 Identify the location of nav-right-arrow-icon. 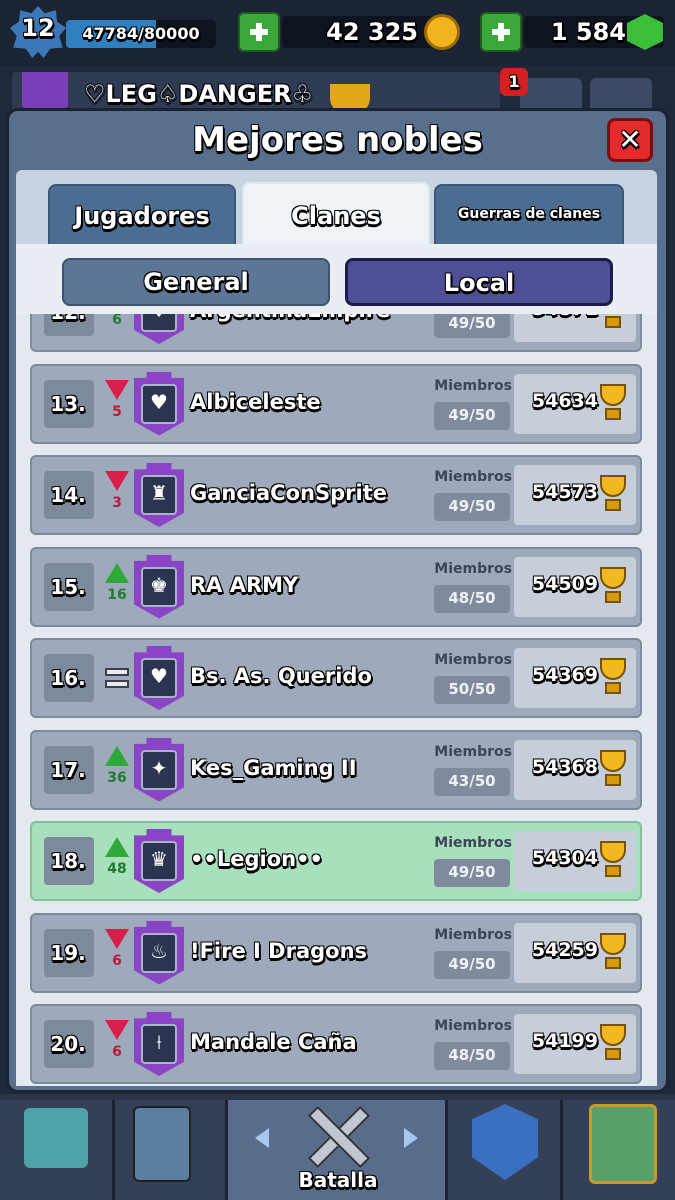
(411, 1138).